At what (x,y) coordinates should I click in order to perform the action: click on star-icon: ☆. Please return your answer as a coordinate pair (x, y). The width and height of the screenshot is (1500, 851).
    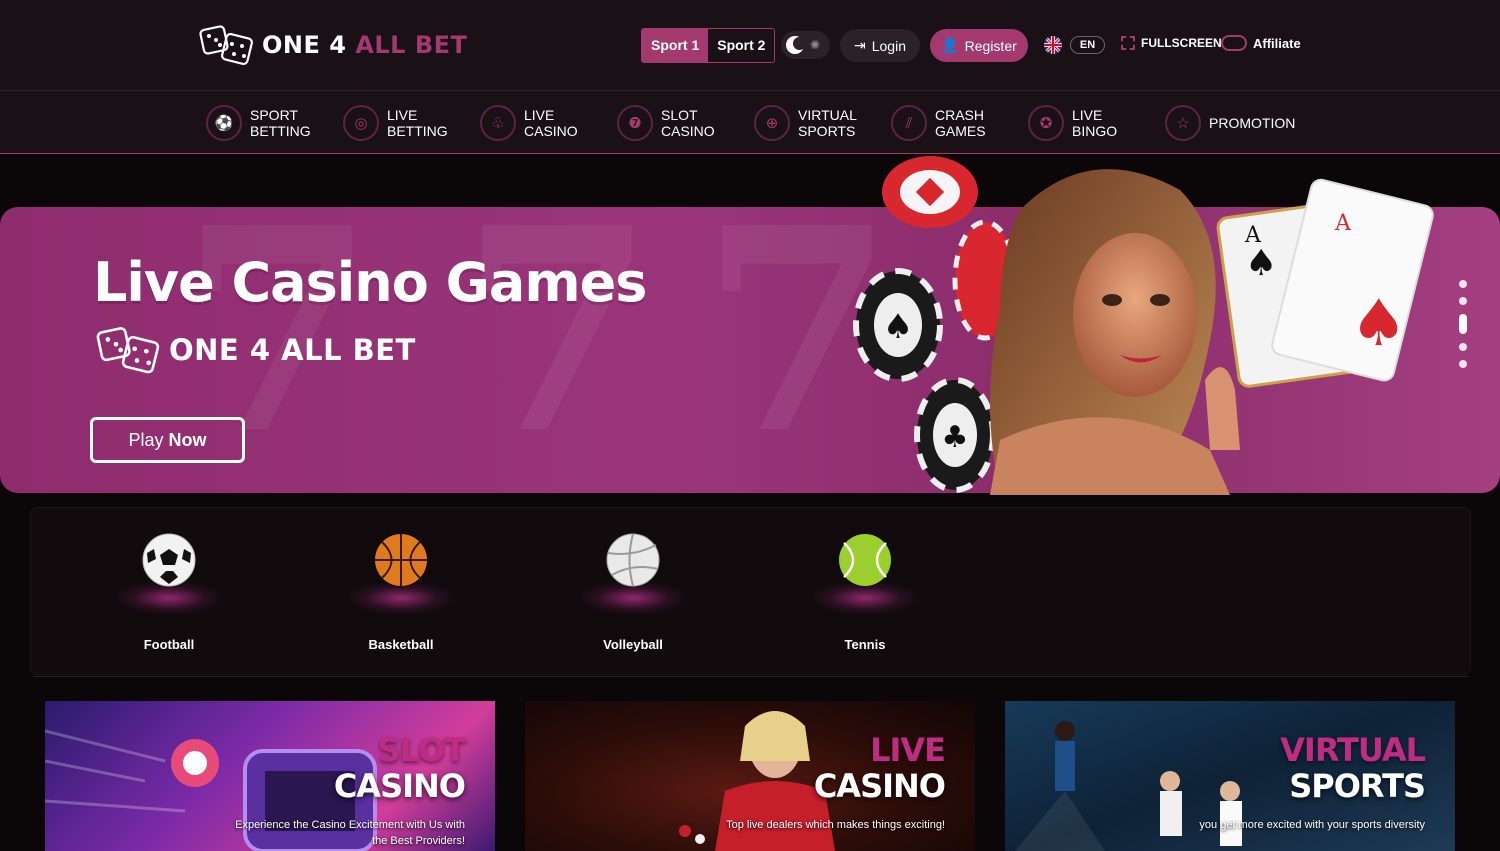
    Looking at the image, I should click on (1183, 123).